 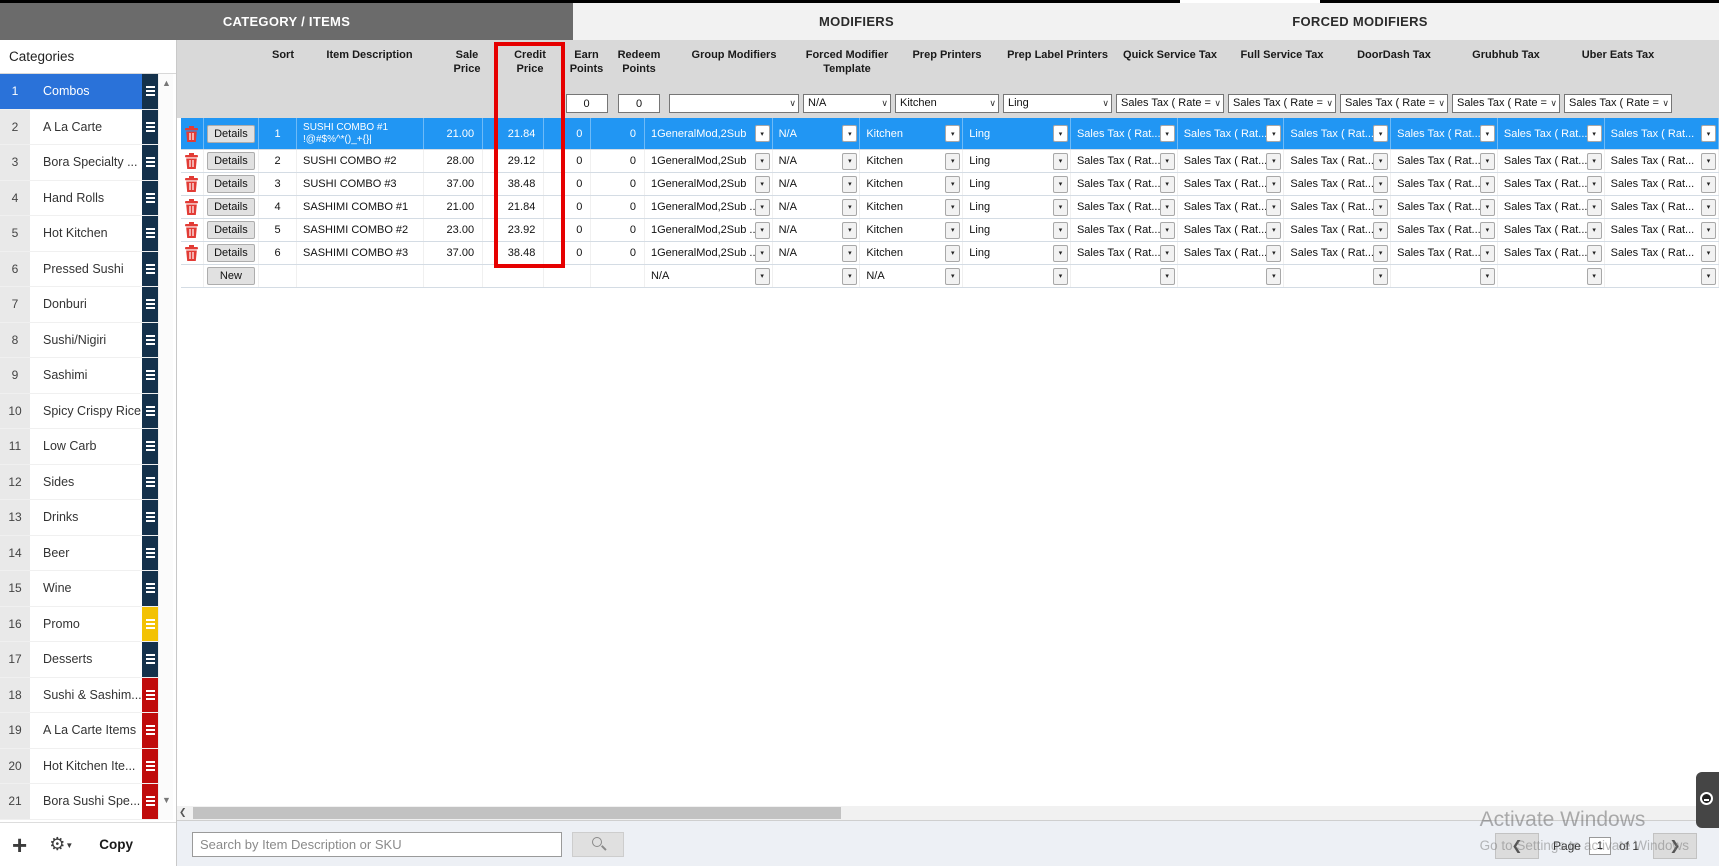 What do you see at coordinates (79, 482) in the screenshot?
I see `sidebar-item-sides: 12 Sides` at bounding box center [79, 482].